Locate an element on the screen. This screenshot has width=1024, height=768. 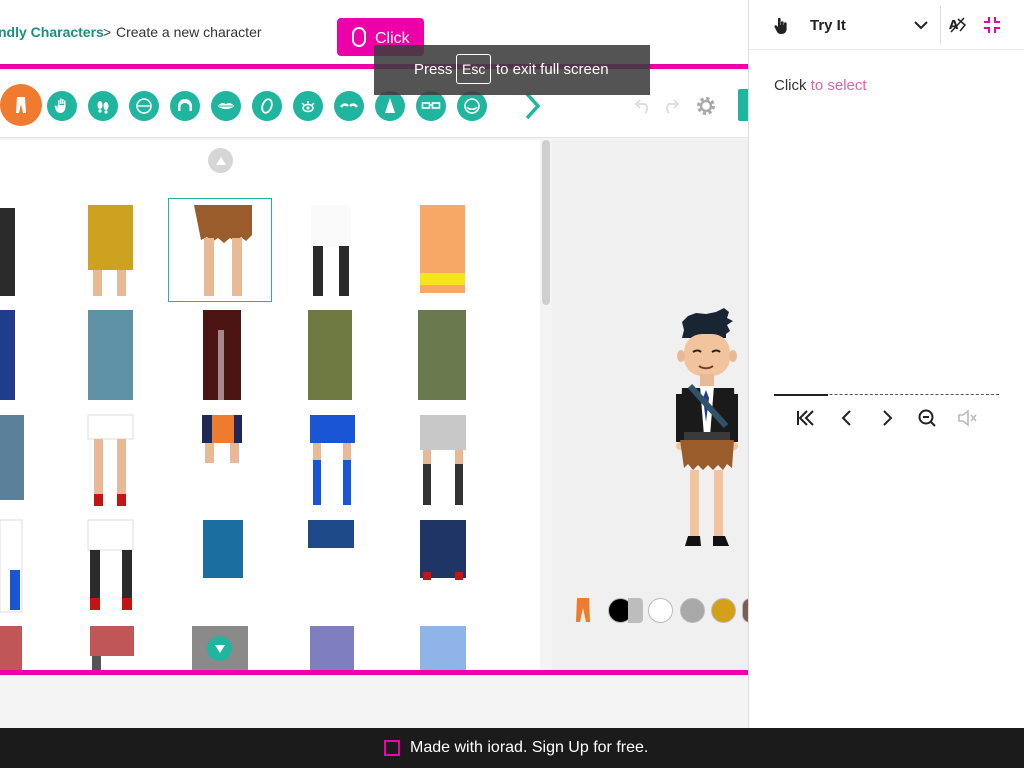
pants-color-icon is located at coordinates (583, 610).